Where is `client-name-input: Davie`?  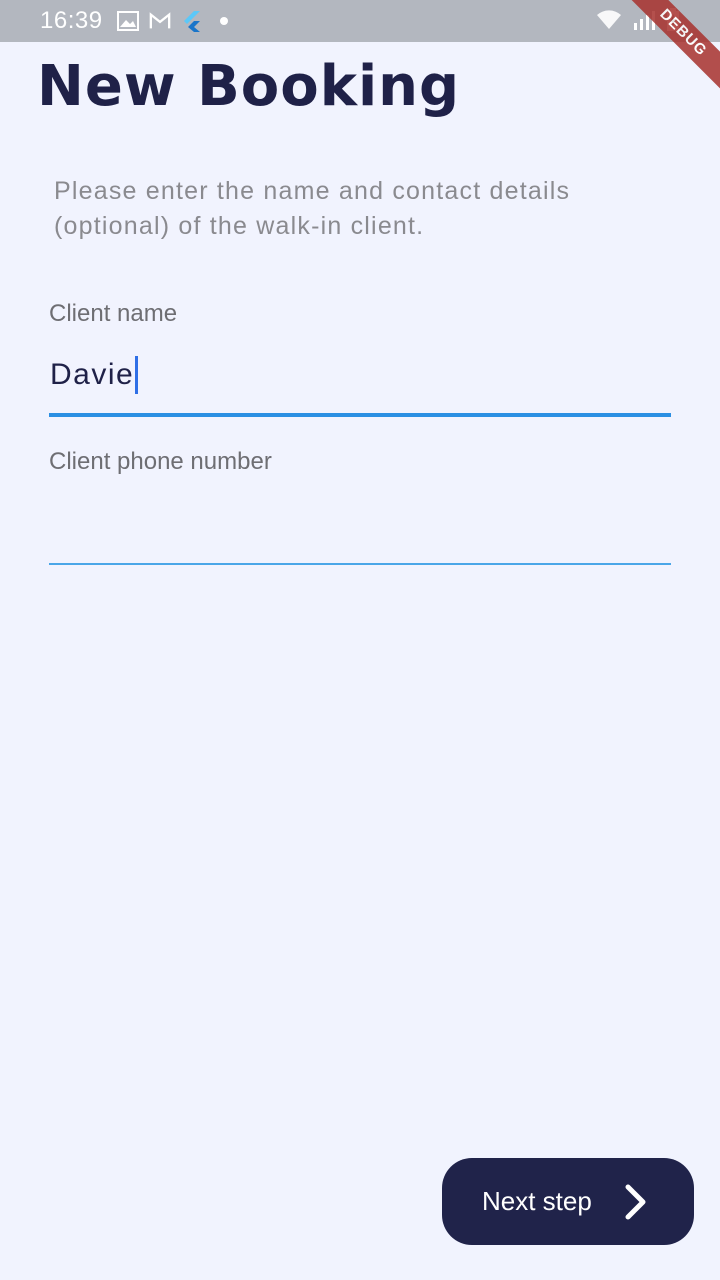 client-name-input: Davie is located at coordinates (94, 375).